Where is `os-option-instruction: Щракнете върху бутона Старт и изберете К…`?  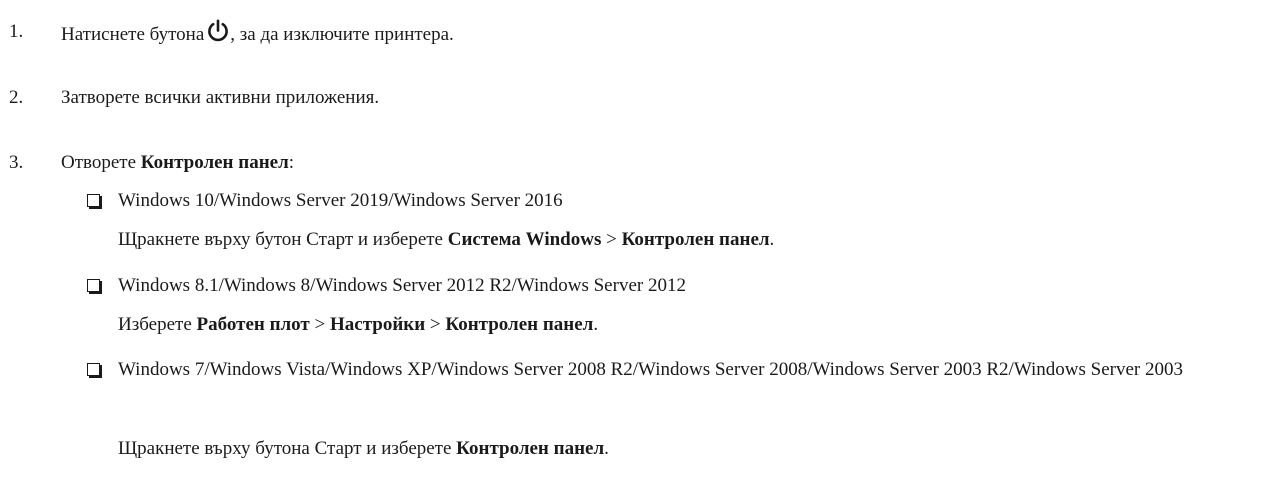
os-option-instruction: Щракнете върху бутона Старт и изберете К… is located at coordinates (363, 448).